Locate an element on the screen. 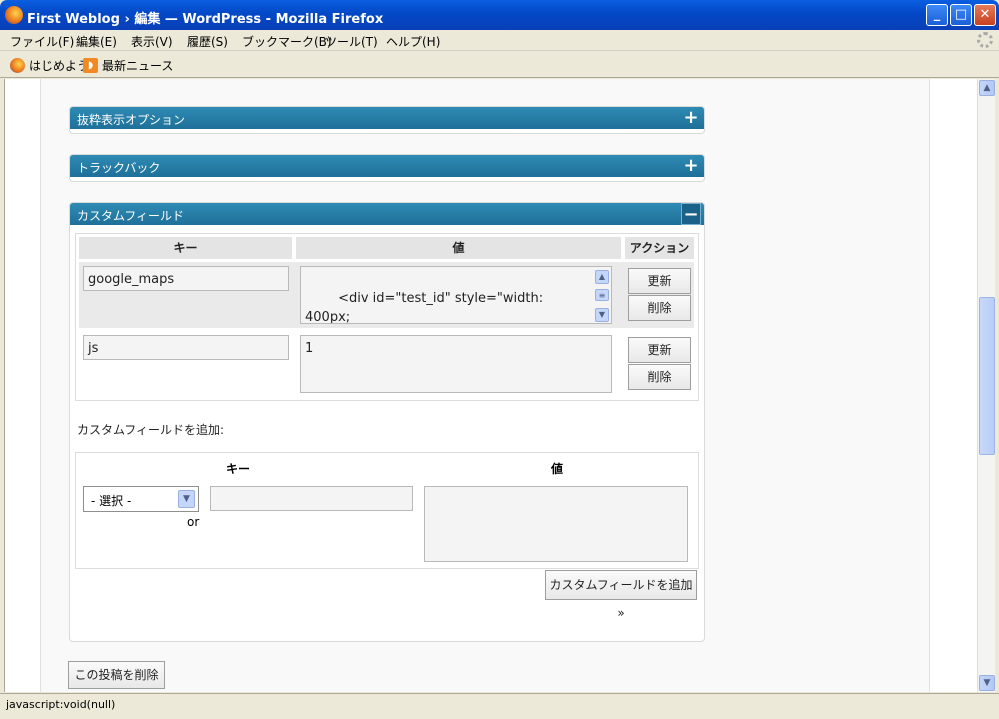  custom-fields-panel-header: カスタムフィールド − is located at coordinates (387, 214).